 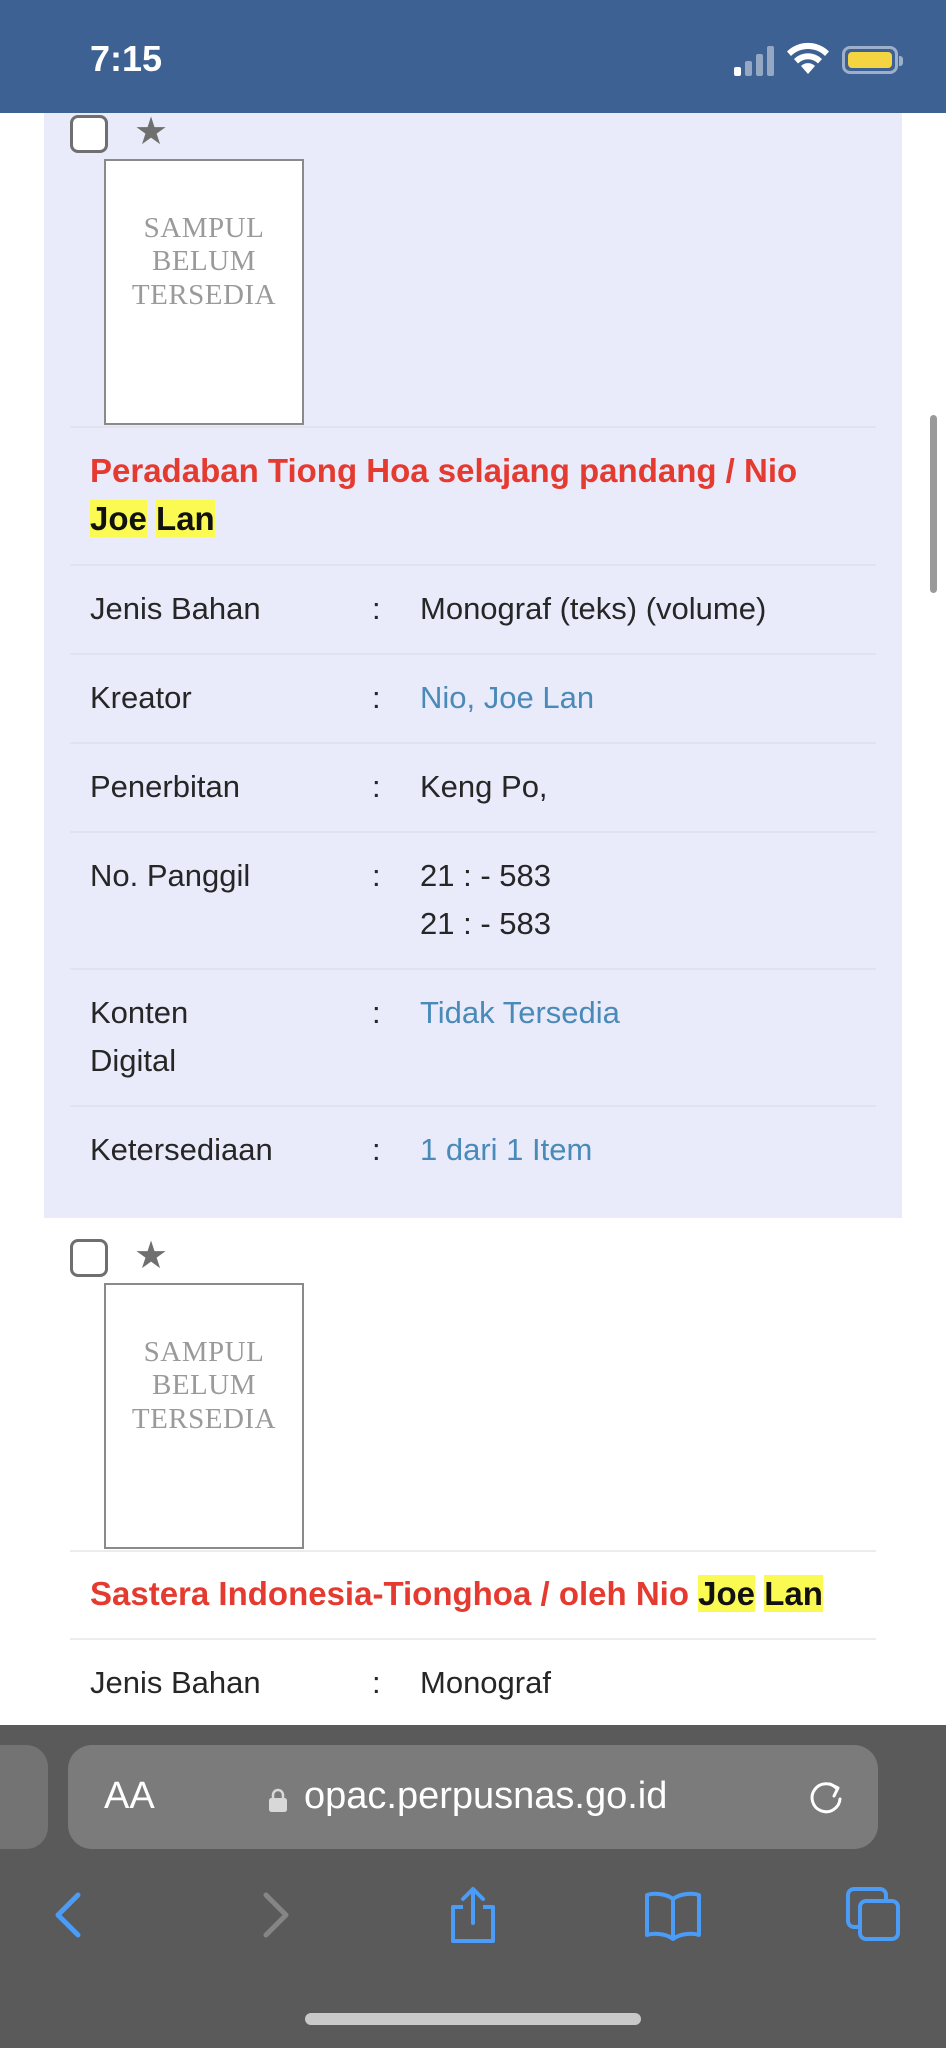 I want to click on lock-icon, so click(x=278, y=1800).